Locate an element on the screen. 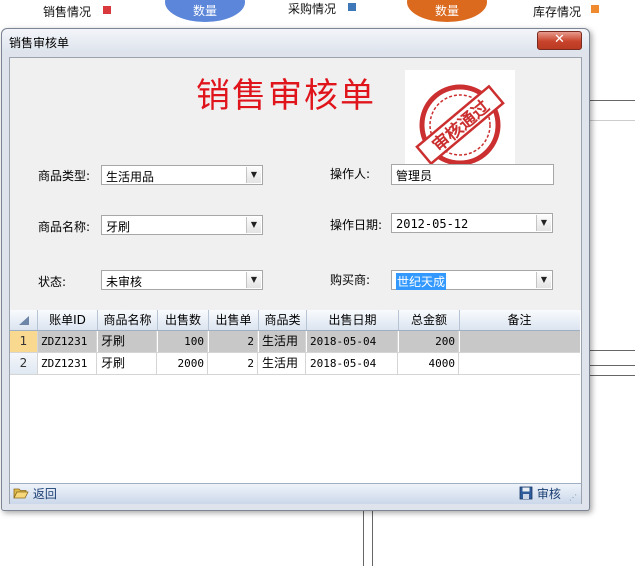 The width and height of the screenshot is (635, 566). product-type-label: 商品类型: is located at coordinates (64, 176).